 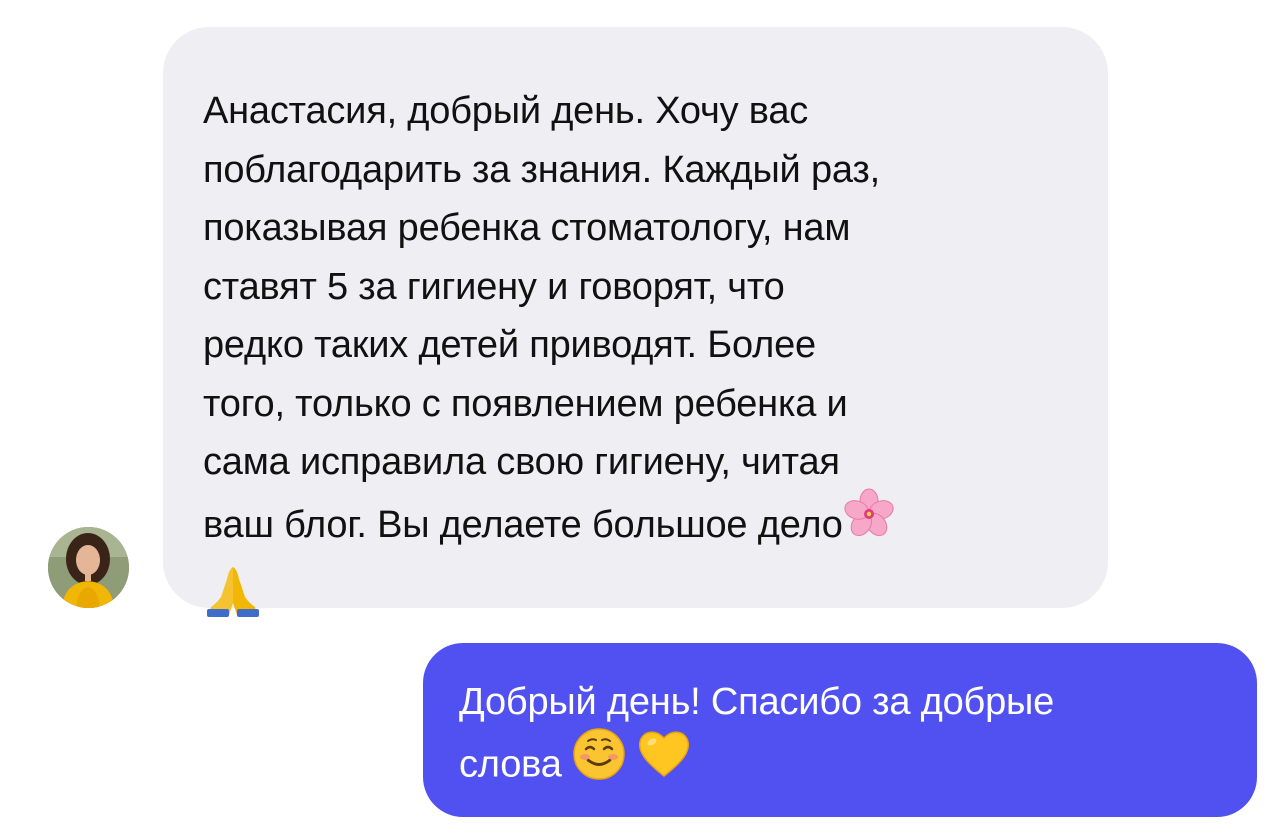 I want to click on smiling-face-icon, so click(x=599, y=762).